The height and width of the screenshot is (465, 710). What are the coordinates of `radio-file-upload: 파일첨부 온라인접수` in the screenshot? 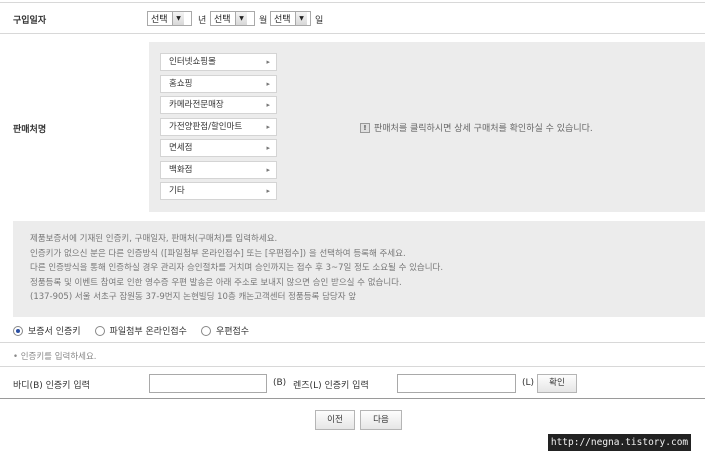 It's located at (140, 330).